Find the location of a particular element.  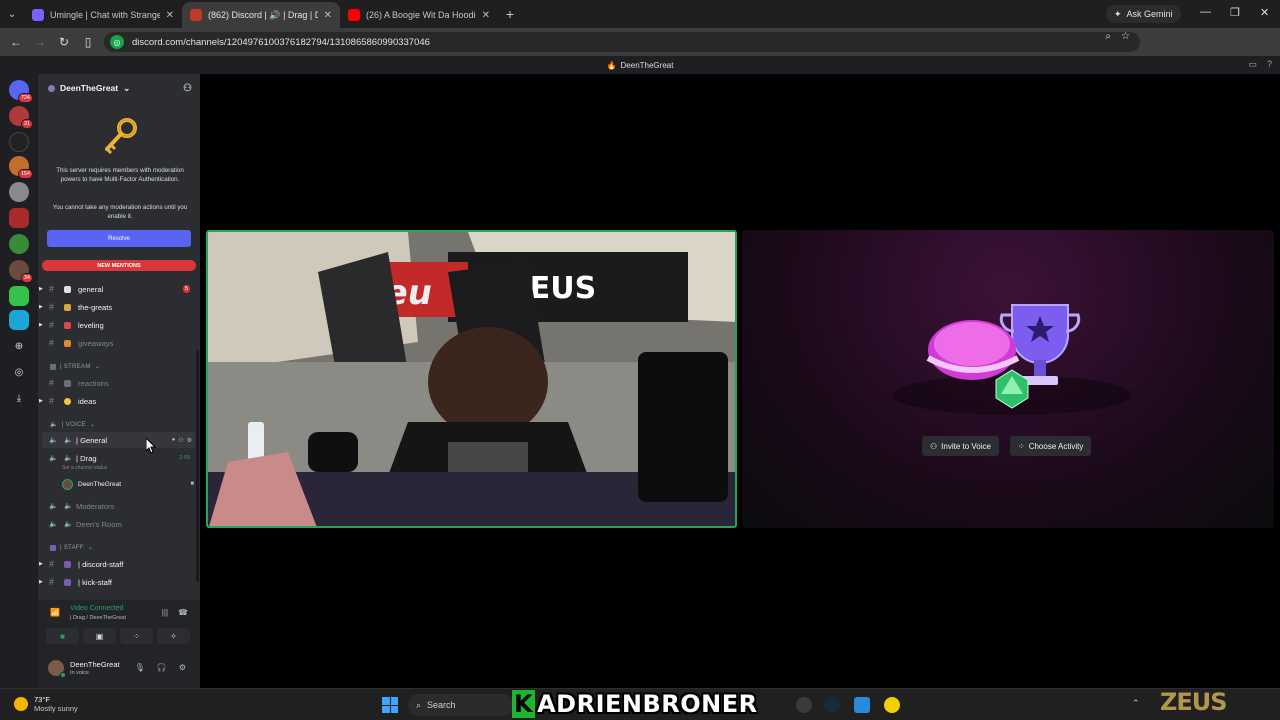

speaker-icon: 🔈 is located at coordinates (53, 506).